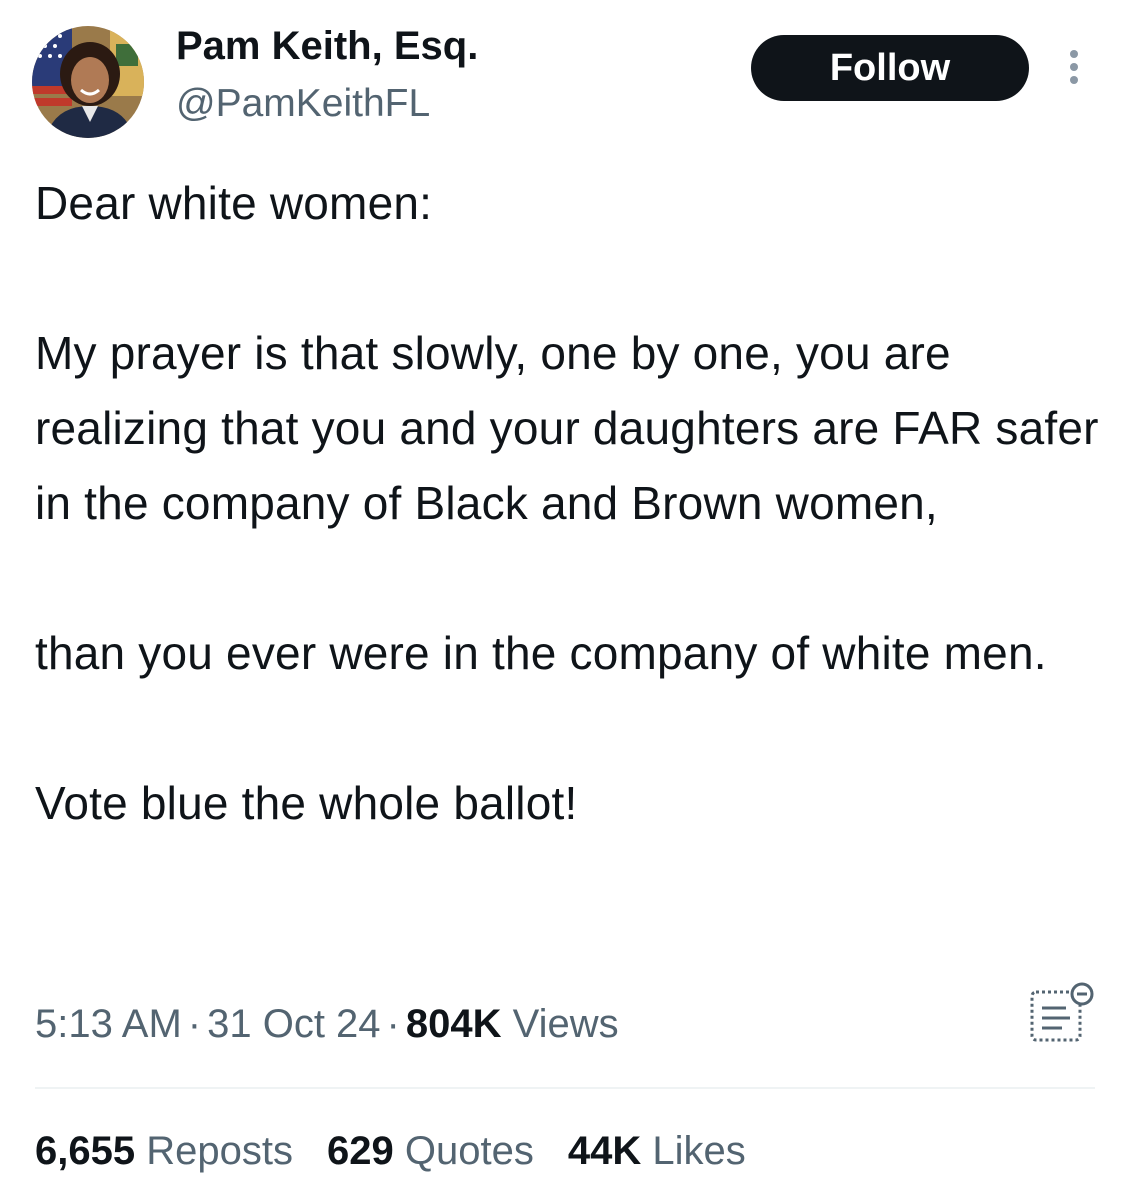 The width and height of the screenshot is (1122, 1200). What do you see at coordinates (293, 1024) in the screenshot?
I see `tweet-date: 31 Oct 24` at bounding box center [293, 1024].